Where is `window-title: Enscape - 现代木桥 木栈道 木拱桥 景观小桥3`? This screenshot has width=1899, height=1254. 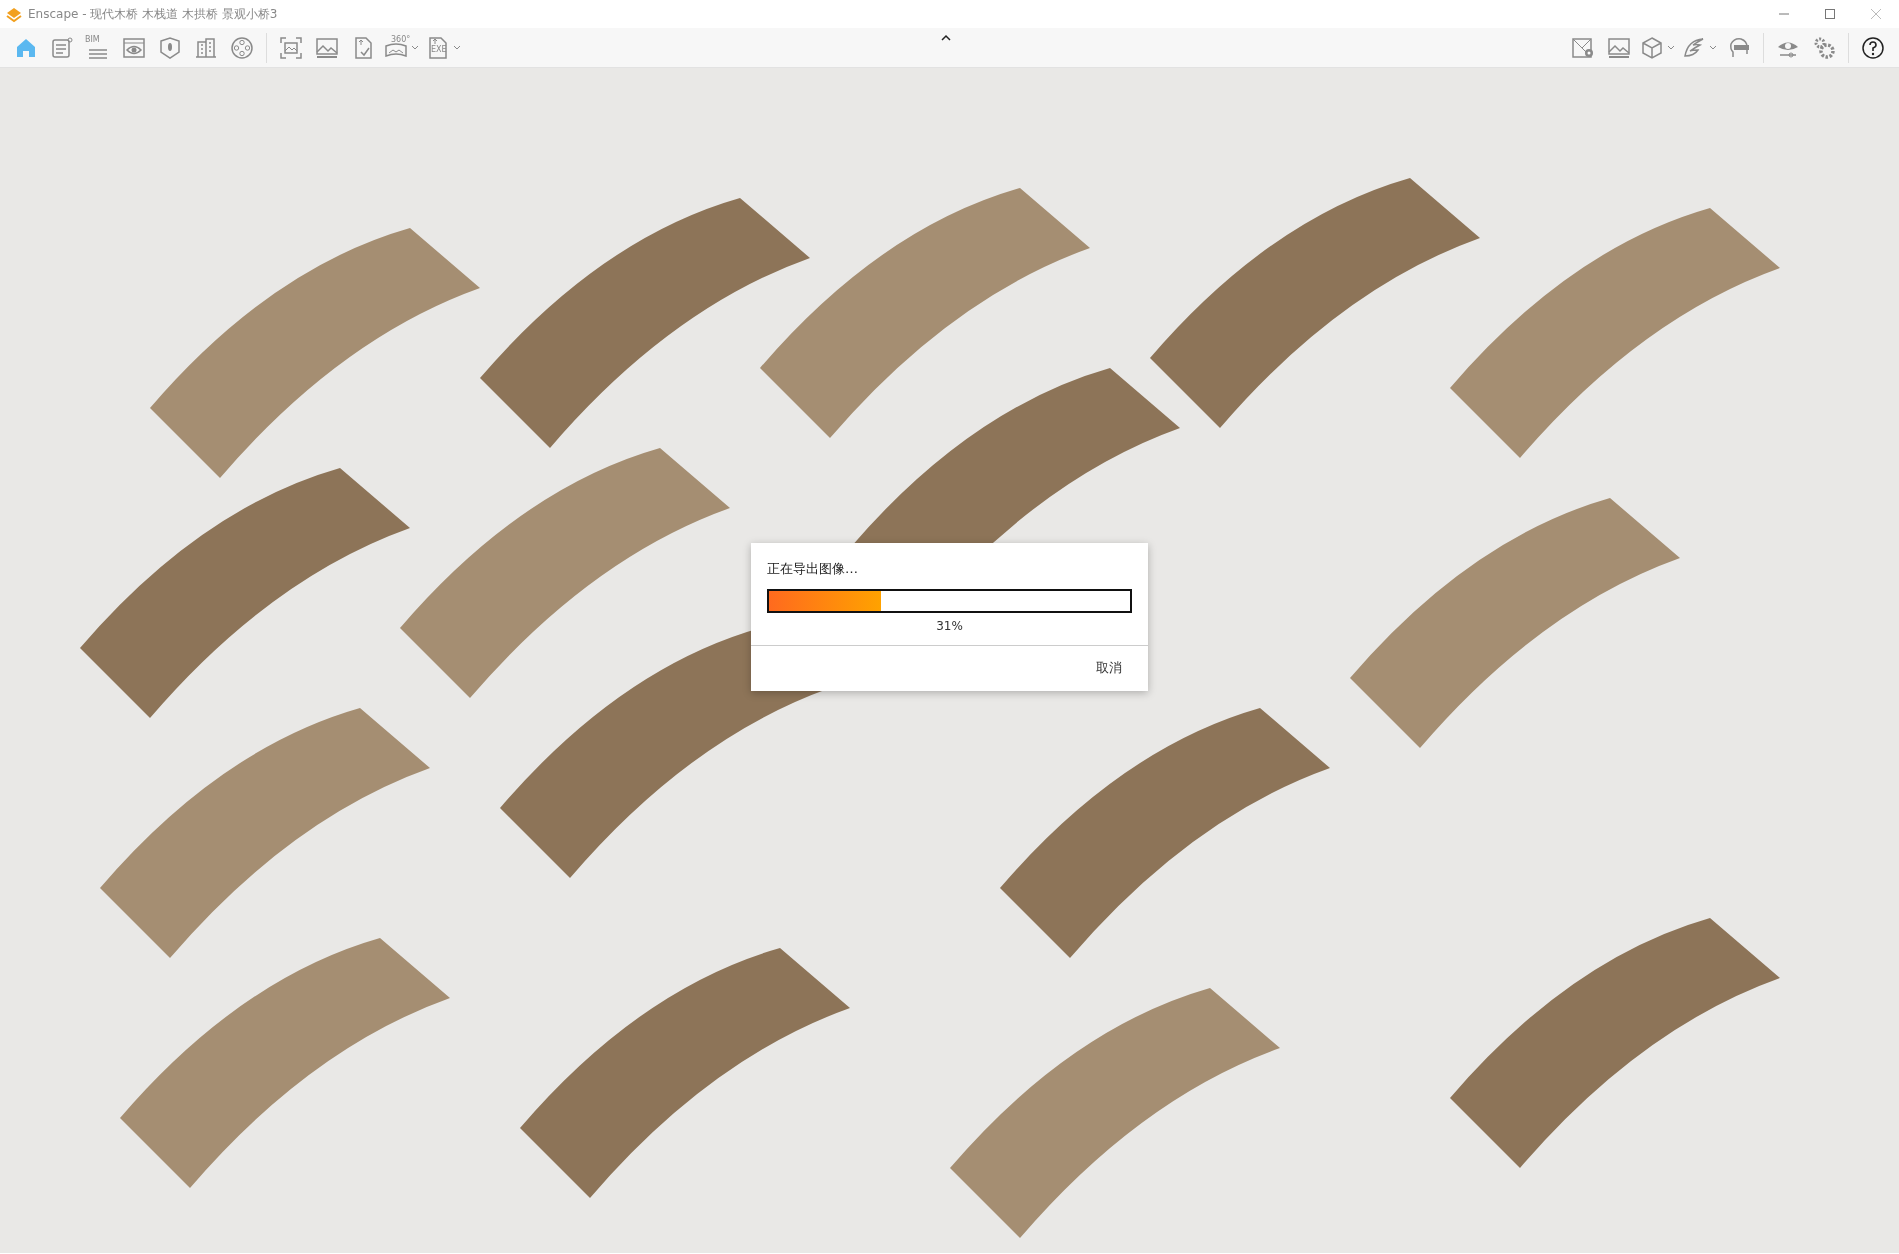 window-title: Enscape - 现代木桥 木栈道 木拱桥 景观小桥3 is located at coordinates (153, 14).